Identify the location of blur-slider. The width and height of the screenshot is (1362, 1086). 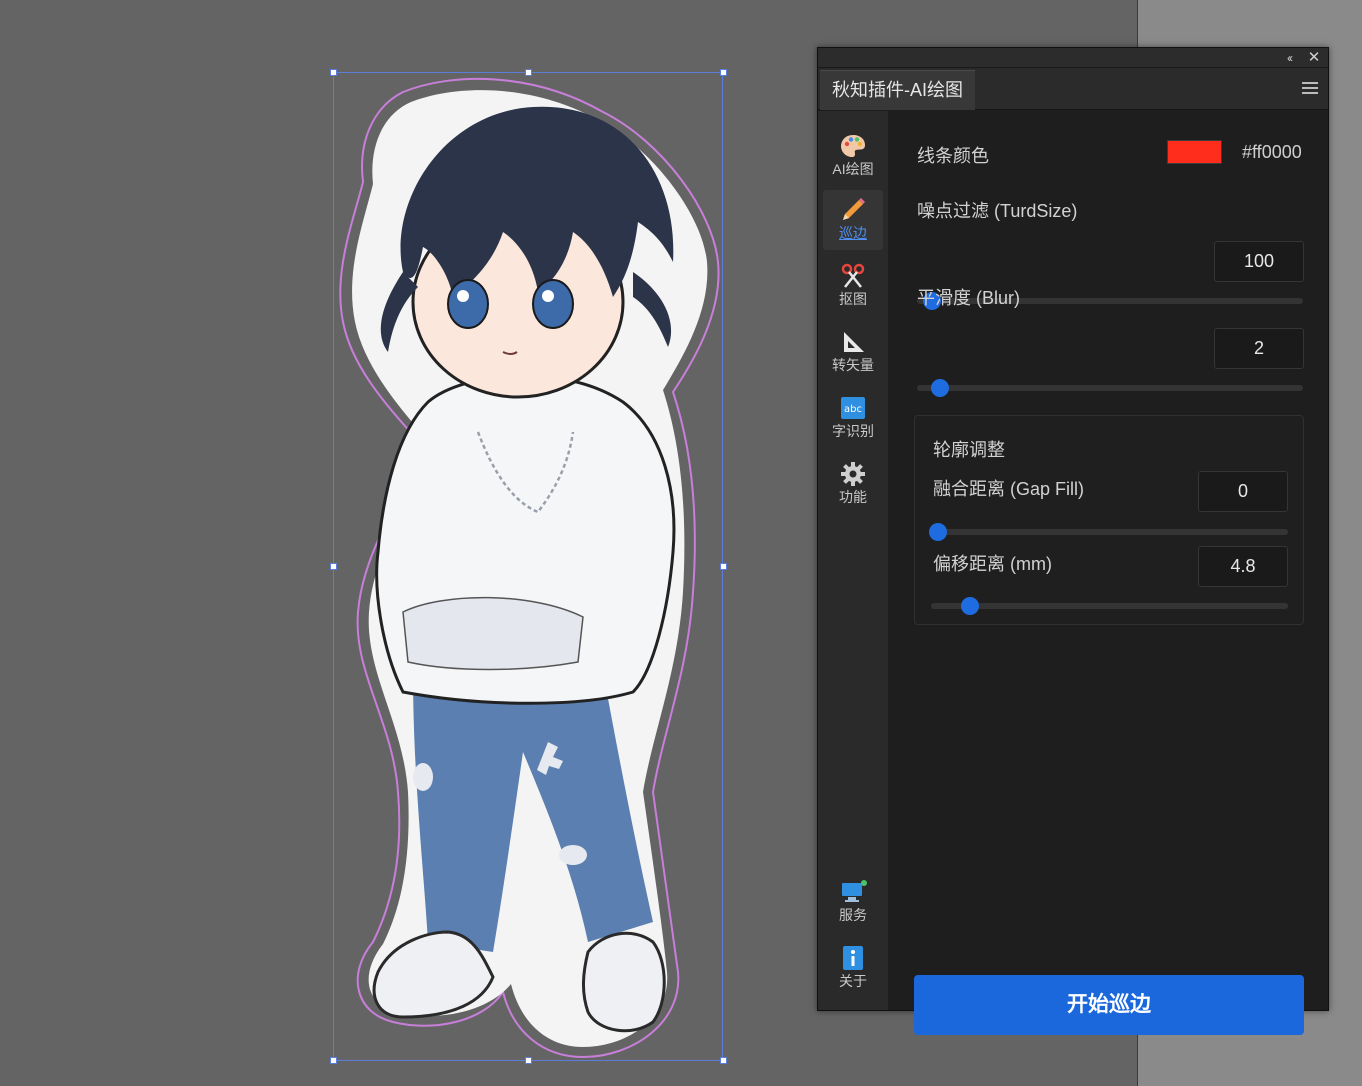
(1110, 388).